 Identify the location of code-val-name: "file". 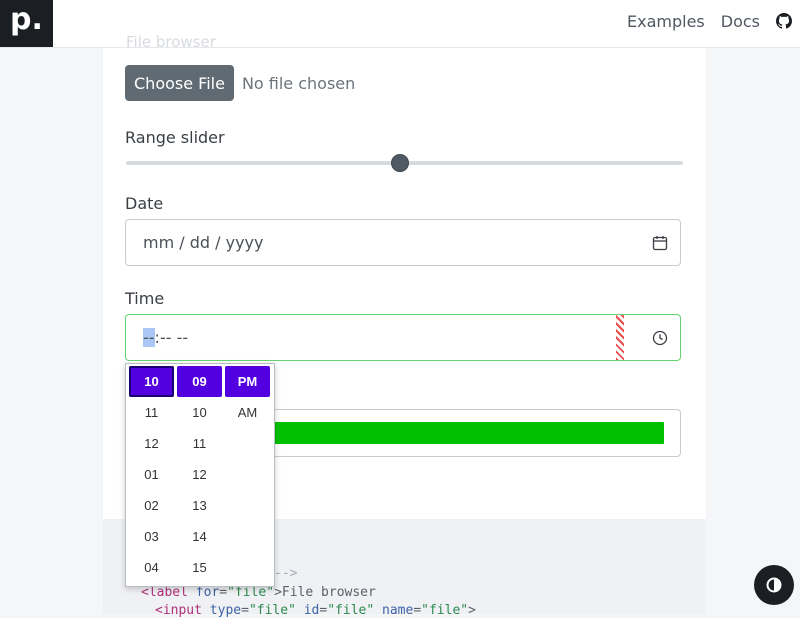
(445, 610).